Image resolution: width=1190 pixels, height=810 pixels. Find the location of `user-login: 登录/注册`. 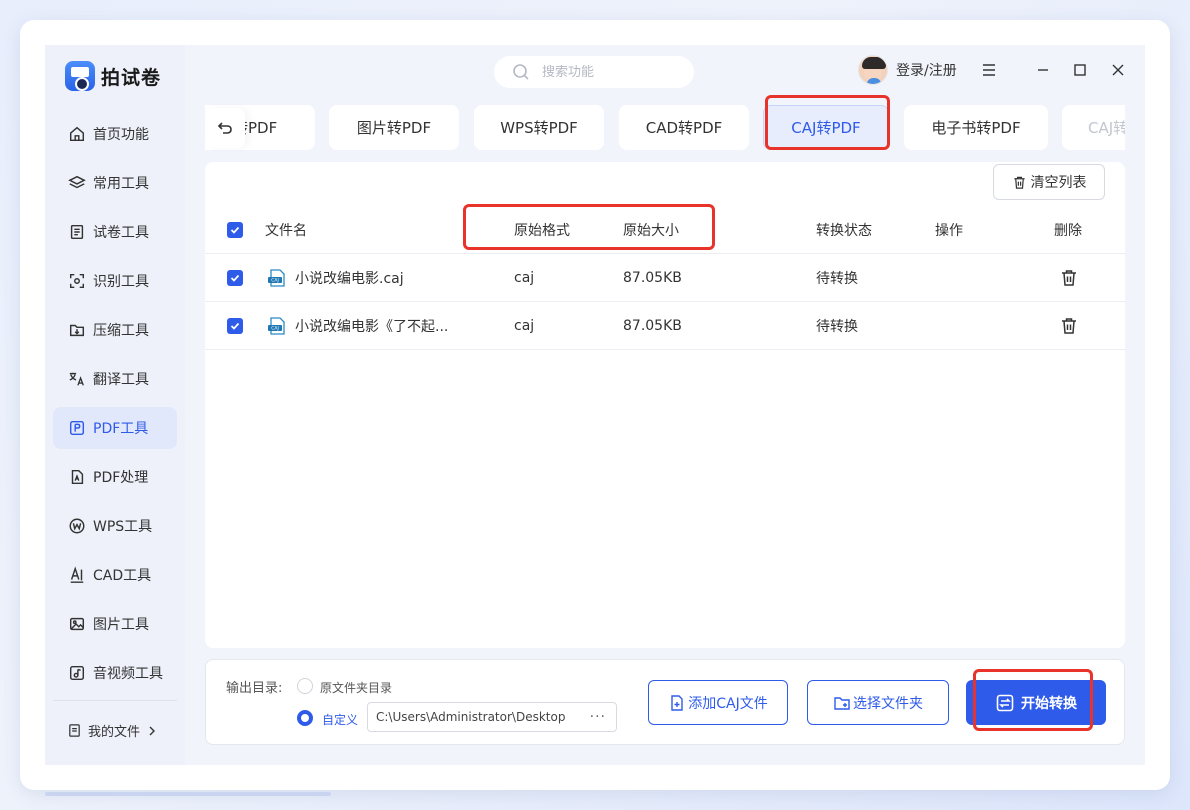

user-login: 登录/注册 is located at coordinates (907, 70).